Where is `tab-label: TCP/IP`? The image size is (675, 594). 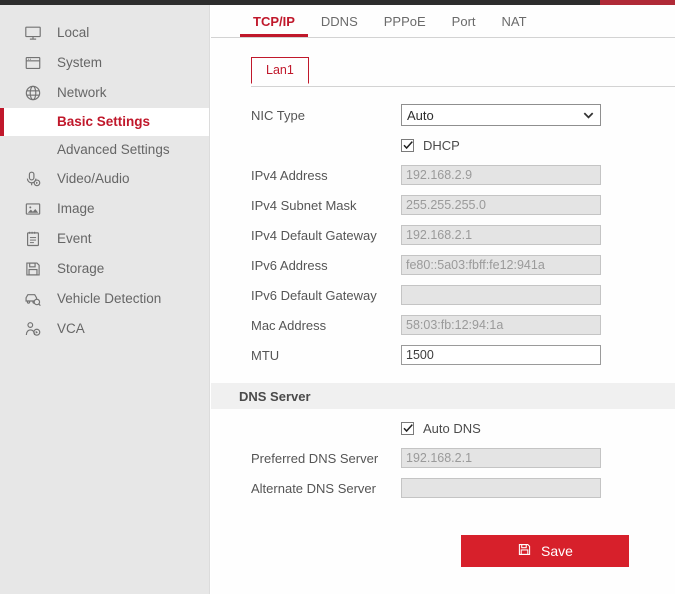
tab-label: TCP/IP is located at coordinates (274, 21).